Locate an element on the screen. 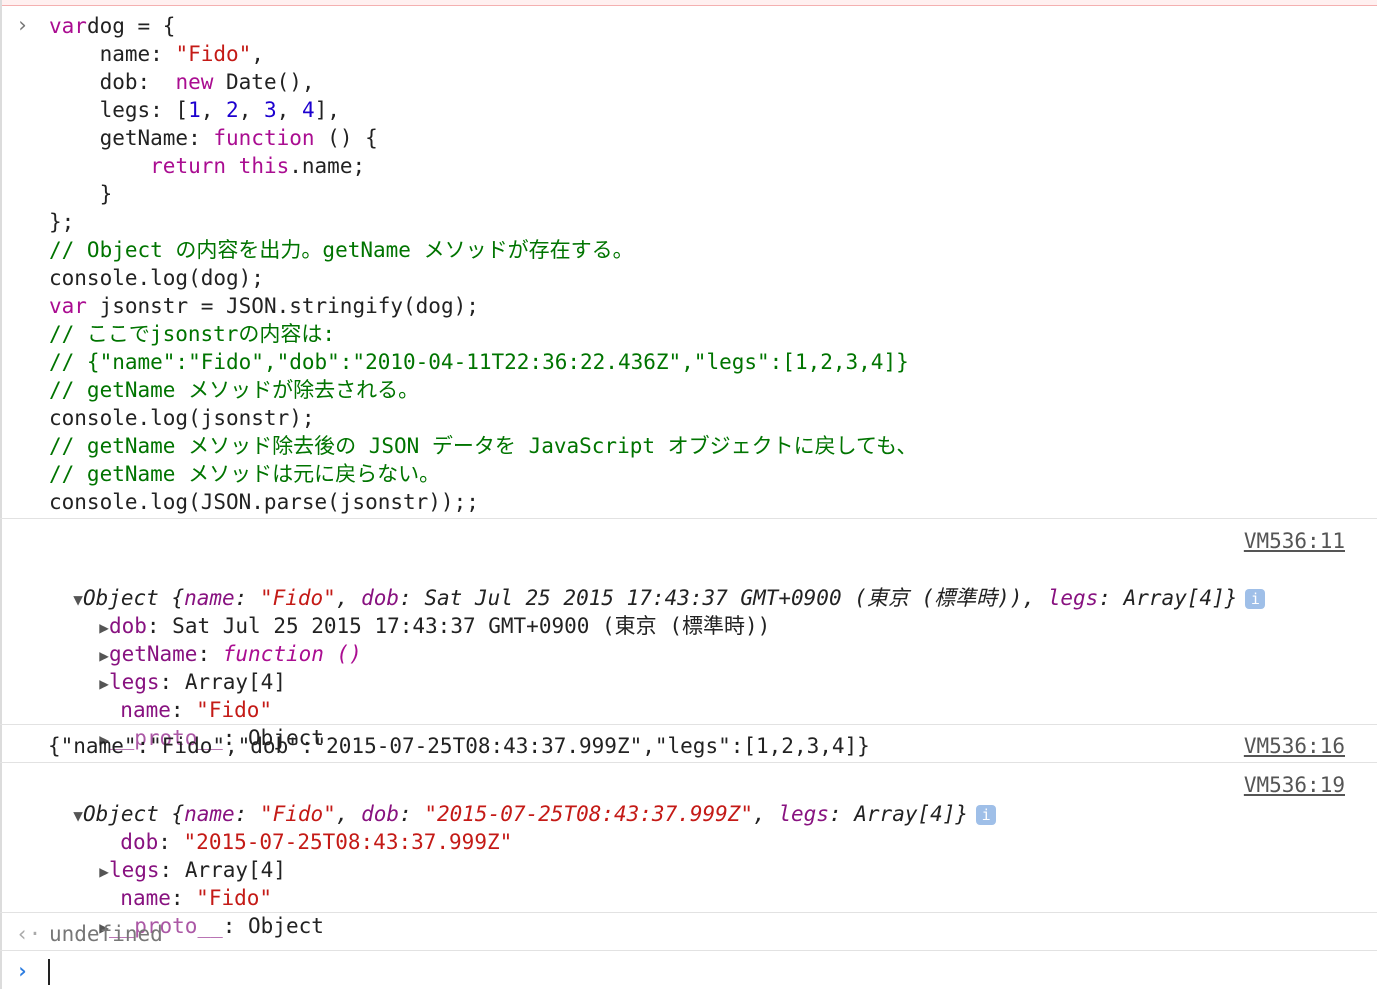 Image resolution: width=1377 pixels, height=989 pixels. code-line: getName: function () { is located at coordinates (213, 138).